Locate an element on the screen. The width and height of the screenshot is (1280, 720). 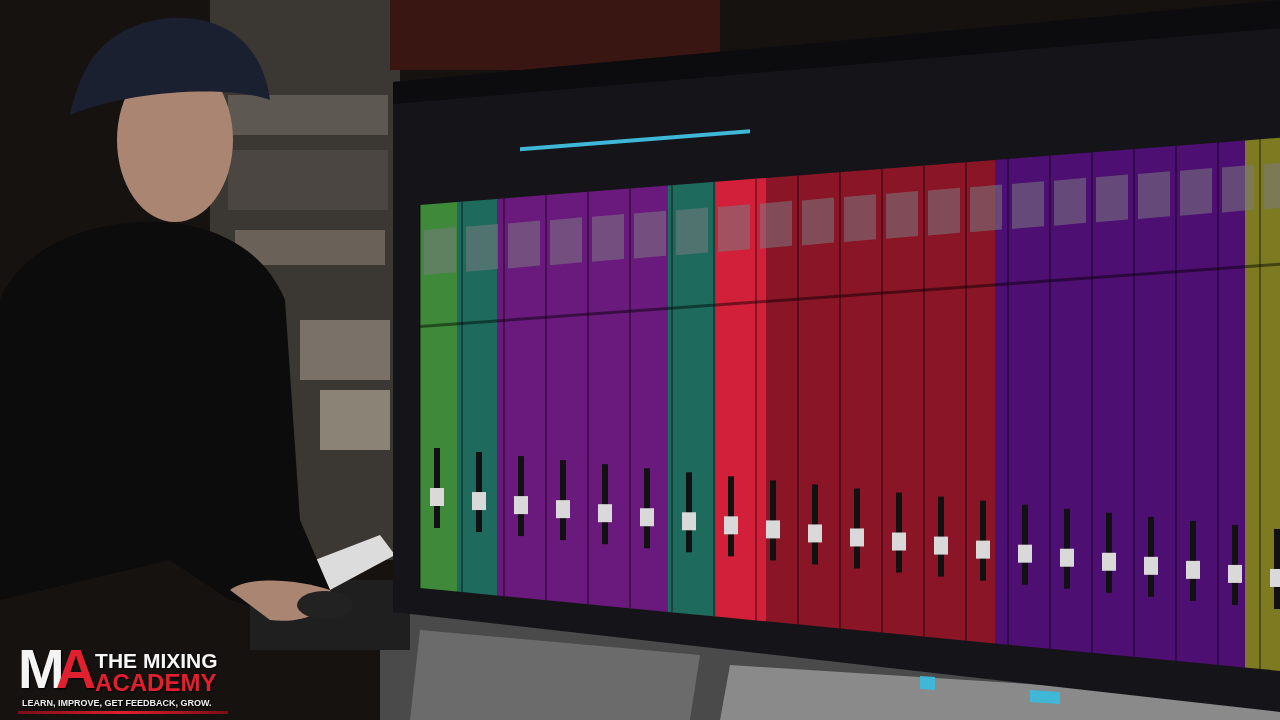
logo-monogram: MA is located at coordinates (53, 669).